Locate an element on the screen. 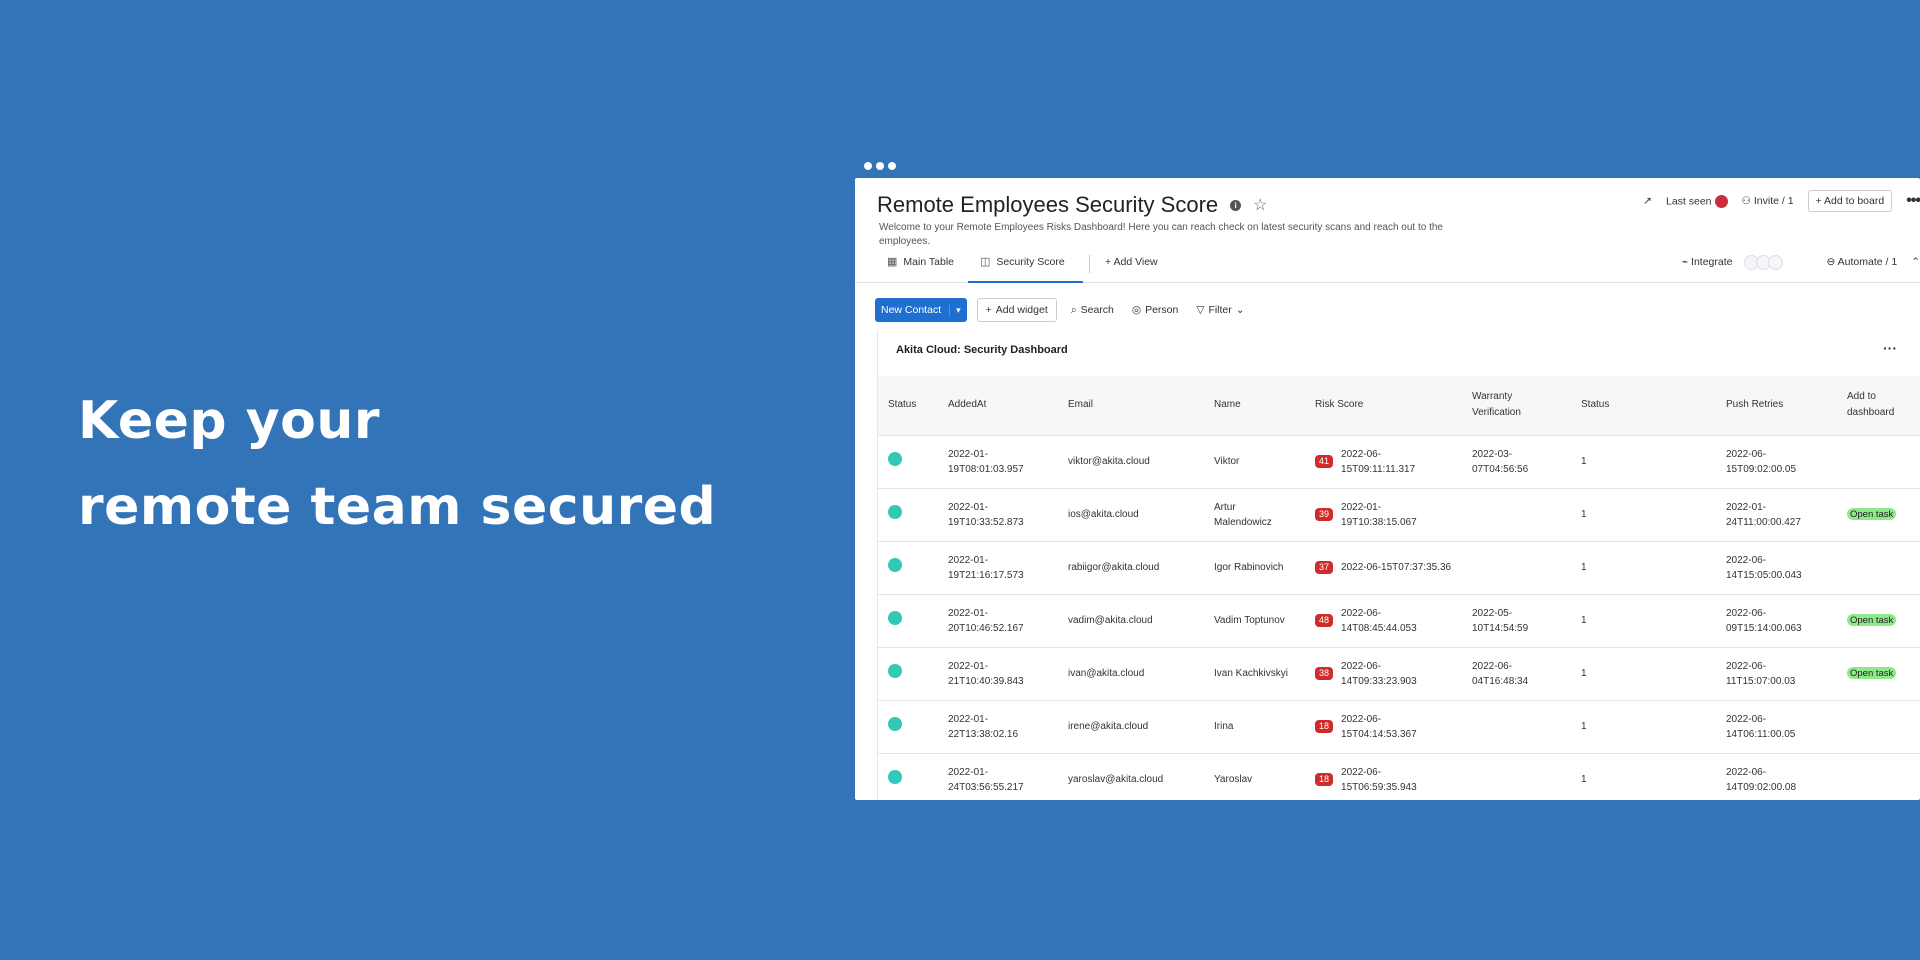  risk-date: 2022-06-15T09:11:11.317 is located at coordinates (1378, 461).